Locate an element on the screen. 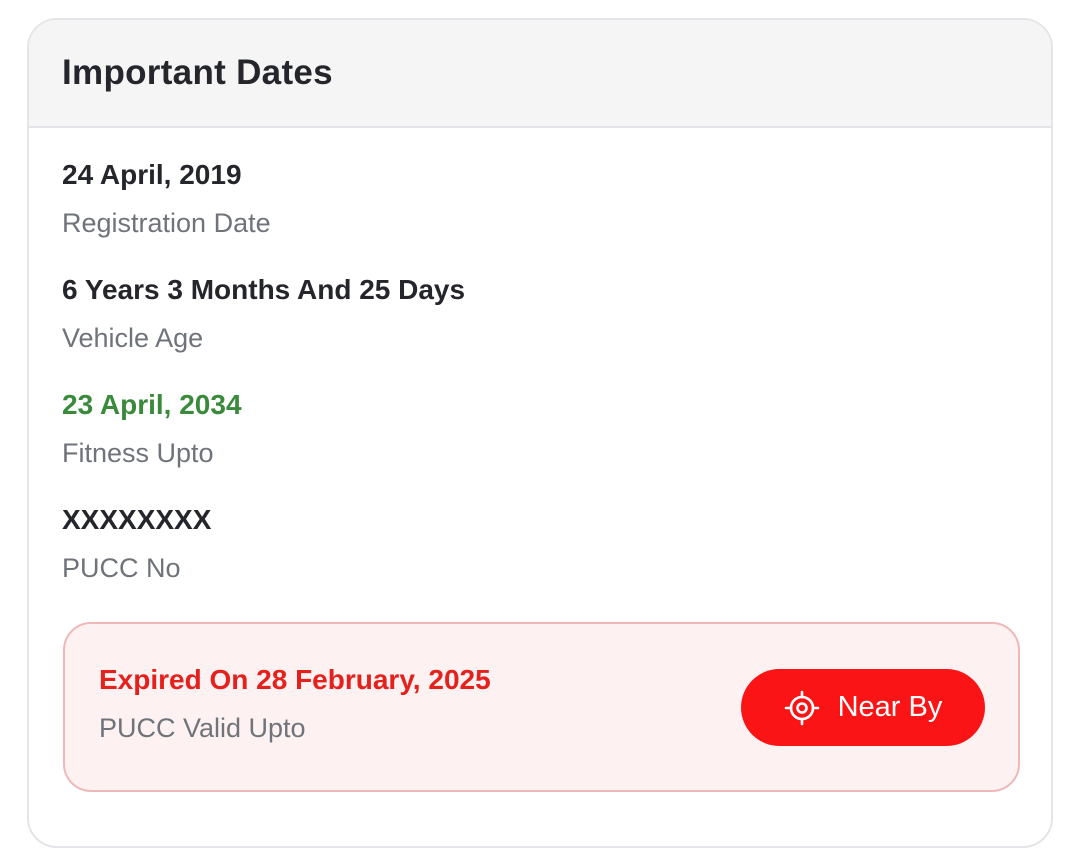 Image resolution: width=1080 pixels, height=848 pixels. registration-date-value: 24 April, 2019 is located at coordinates (152, 174).